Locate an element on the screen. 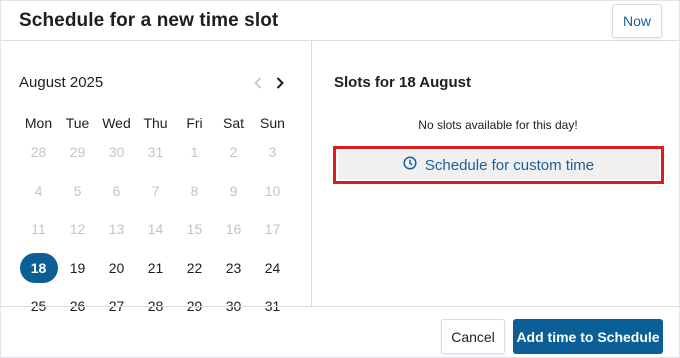 The image size is (680, 358). weekday-label: Mon is located at coordinates (38, 123).